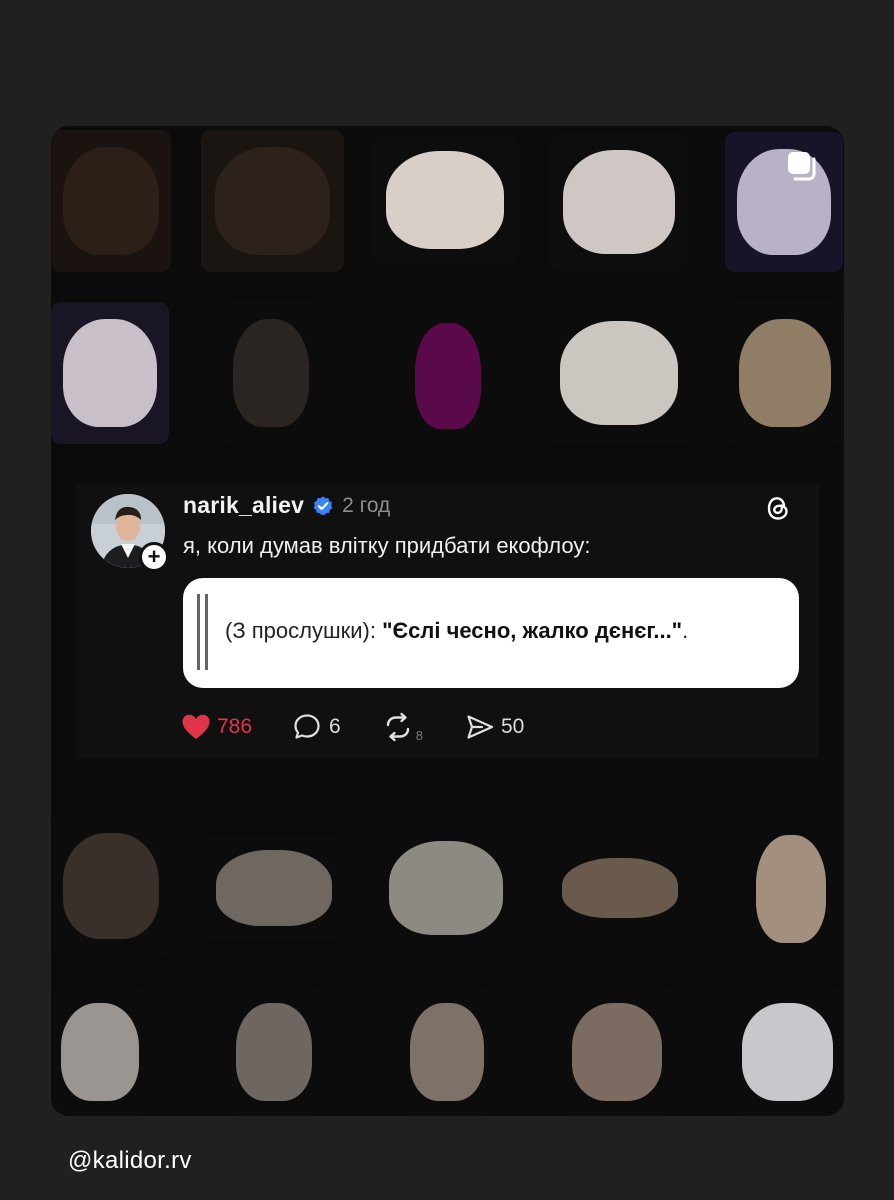 This screenshot has width=894, height=1200. I want to click on post-actions: 786 6 8 50, so click(352, 726).